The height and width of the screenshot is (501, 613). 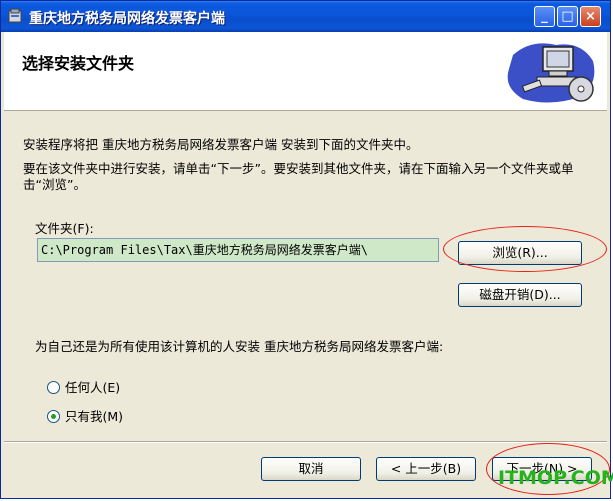 What do you see at coordinates (221, 144) in the screenshot?
I see `intro-text: 安装程序将把 重庆地方税务局网络发票客户端 安装到下面的文件夹中。` at bounding box center [221, 144].